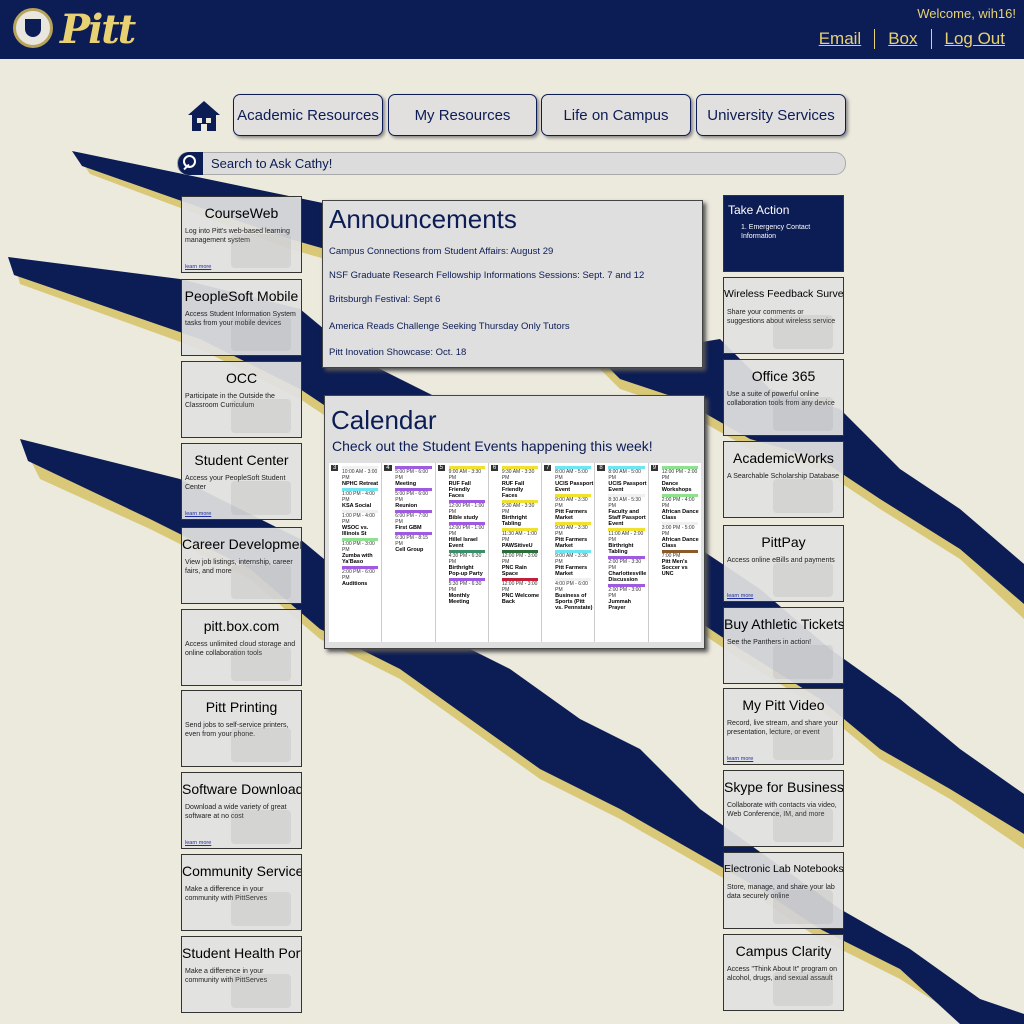 The width and height of the screenshot is (1024, 1024). I want to click on calendar-event: 2:00 PM - 4:00 PM African Dance Class, so click(675, 507).